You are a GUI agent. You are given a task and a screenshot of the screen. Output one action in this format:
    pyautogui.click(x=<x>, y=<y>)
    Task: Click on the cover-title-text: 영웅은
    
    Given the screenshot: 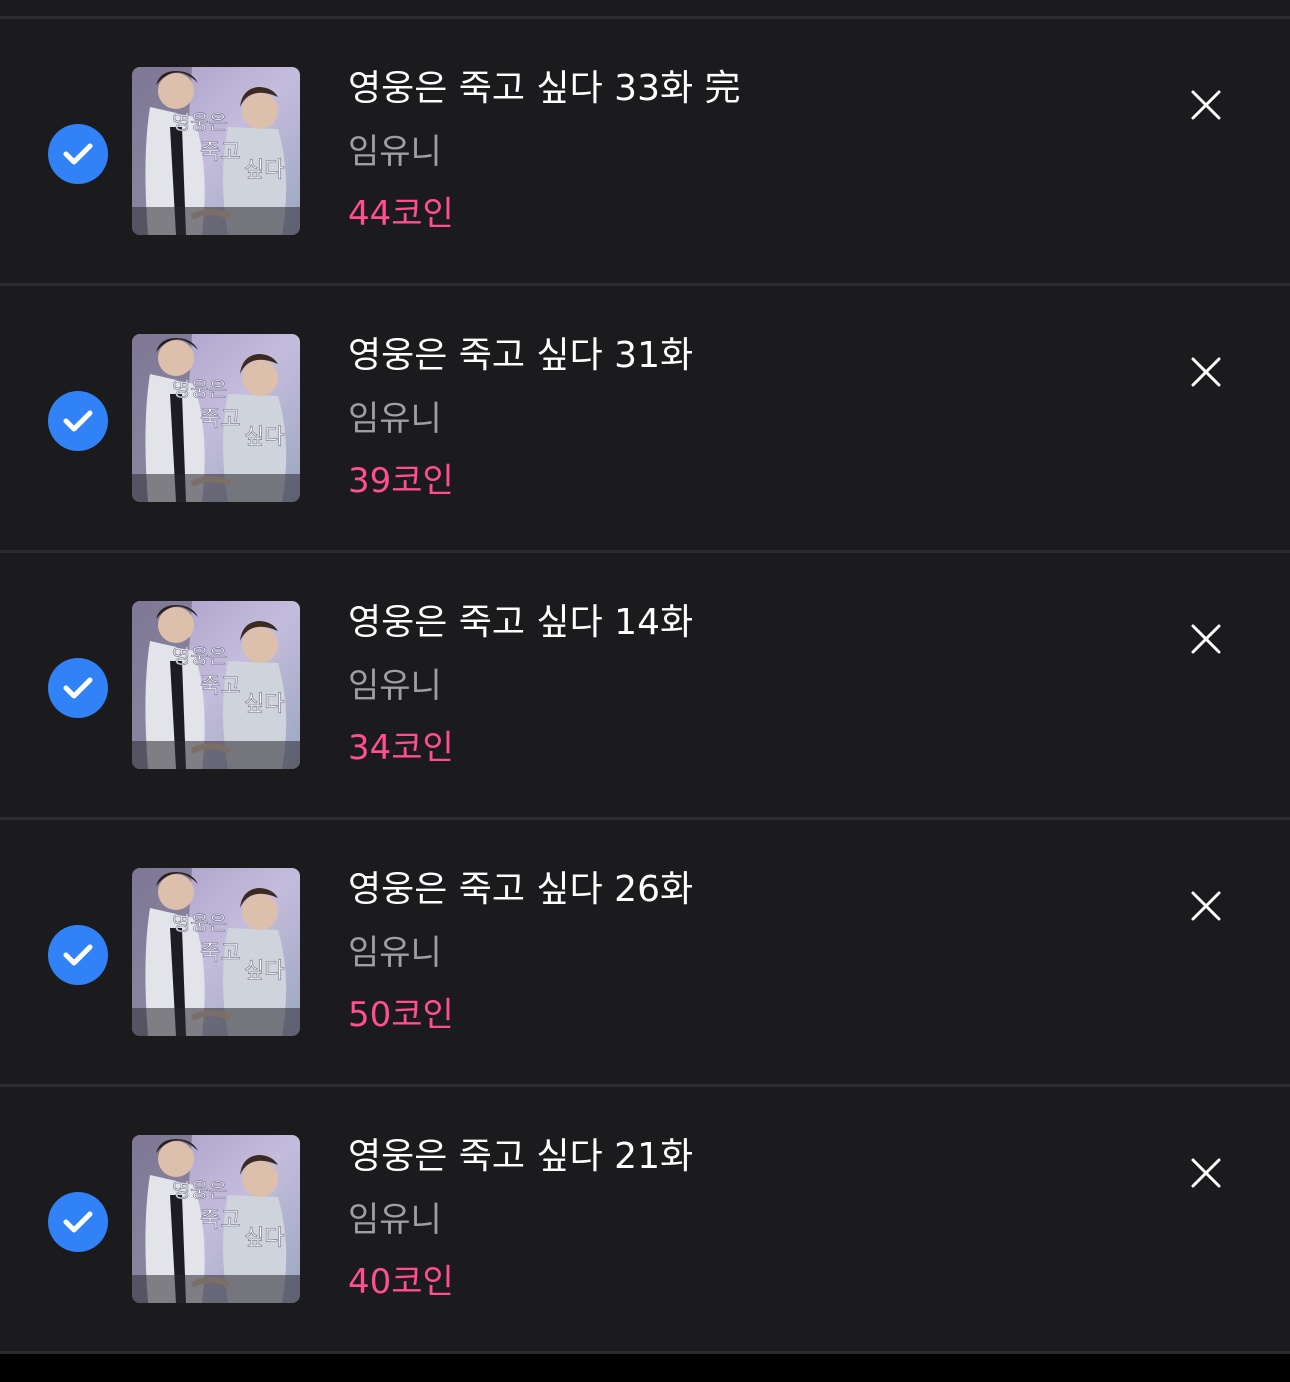 What is the action you would take?
    pyautogui.click(x=199, y=122)
    